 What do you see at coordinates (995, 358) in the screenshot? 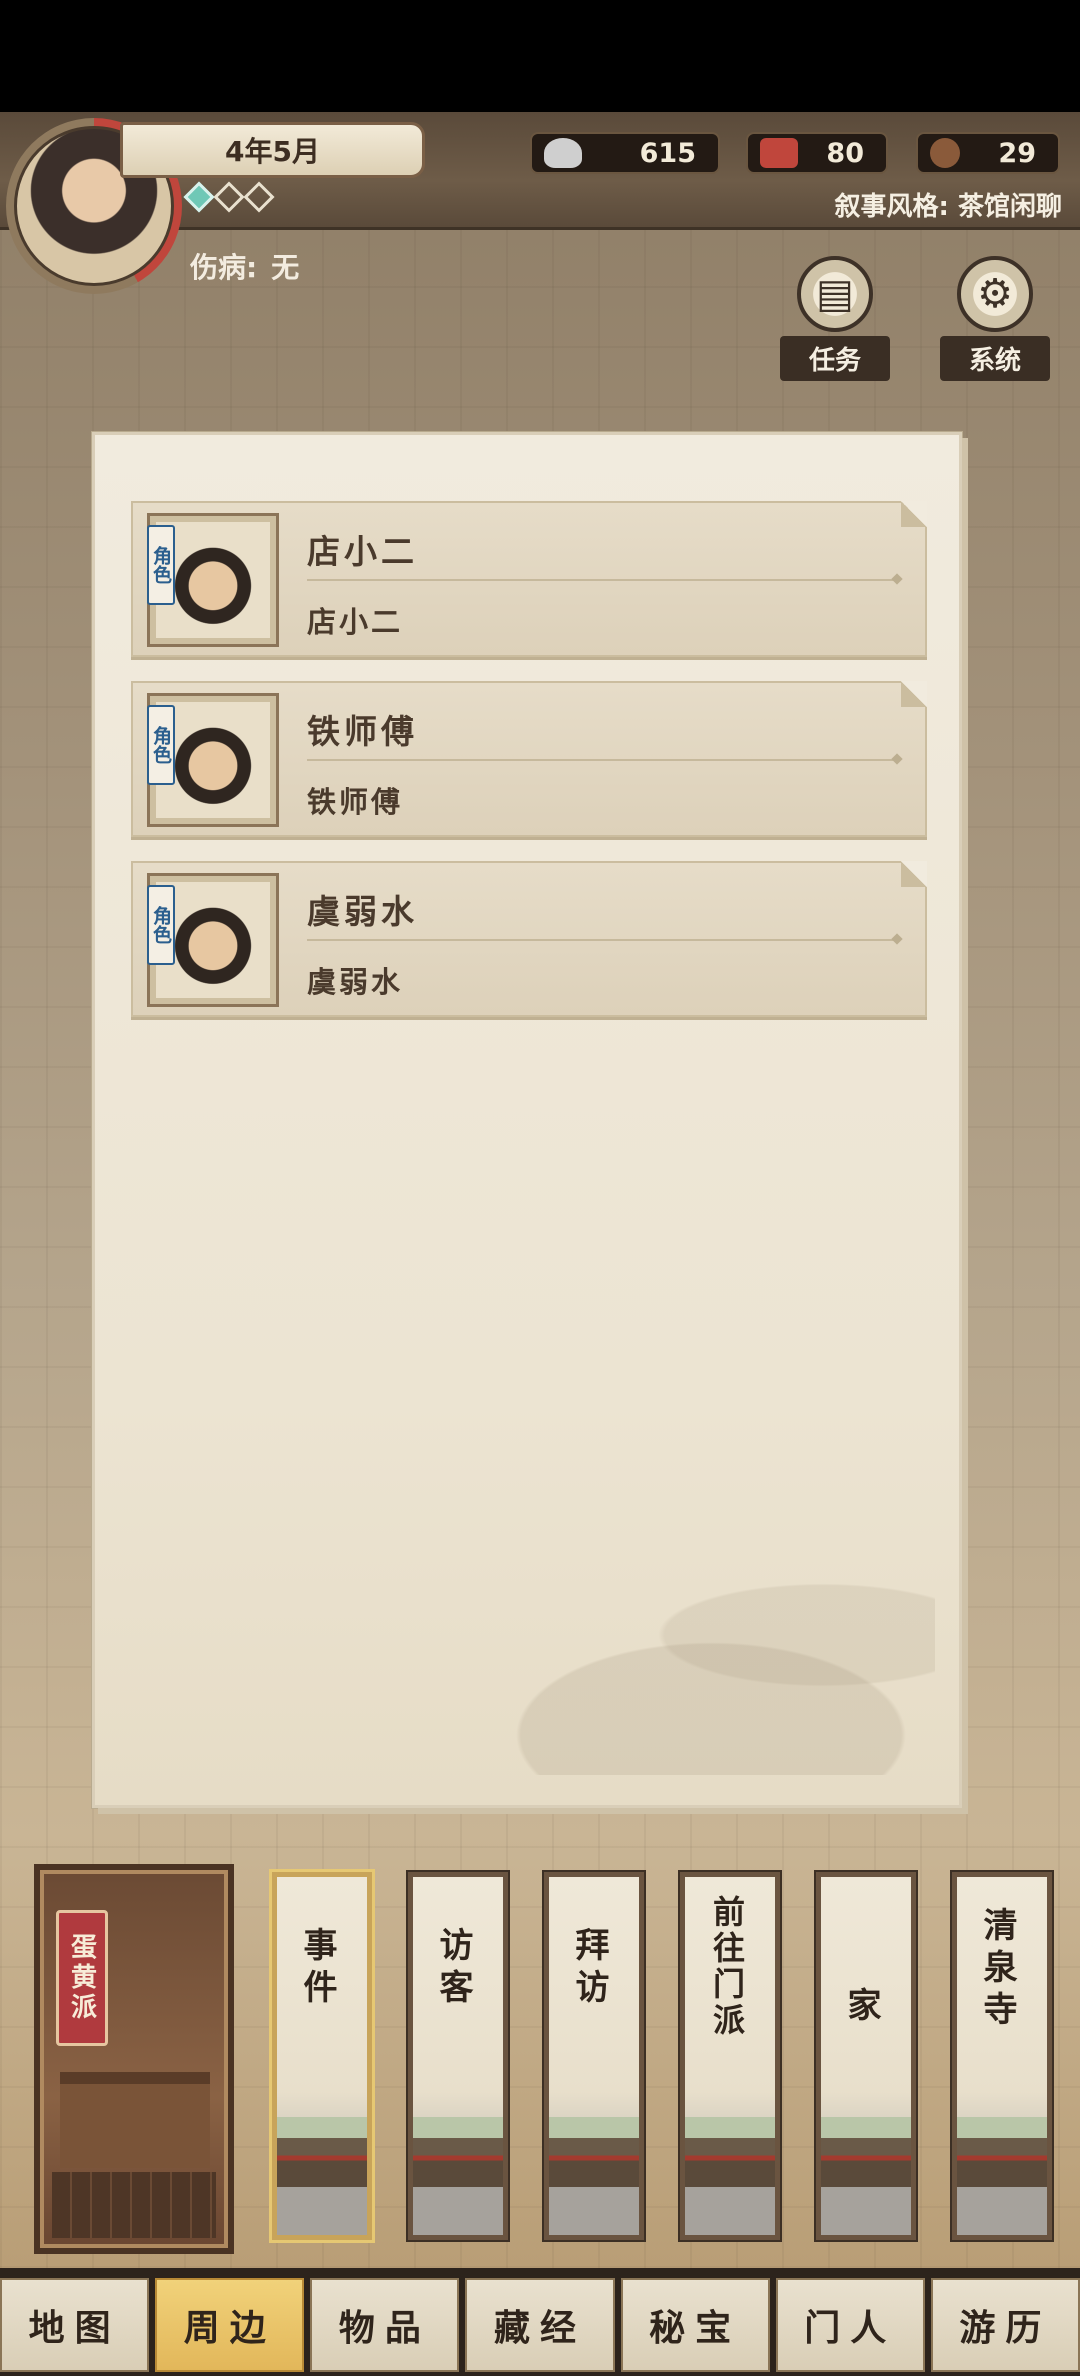
I see `system-label: 系统` at bounding box center [995, 358].